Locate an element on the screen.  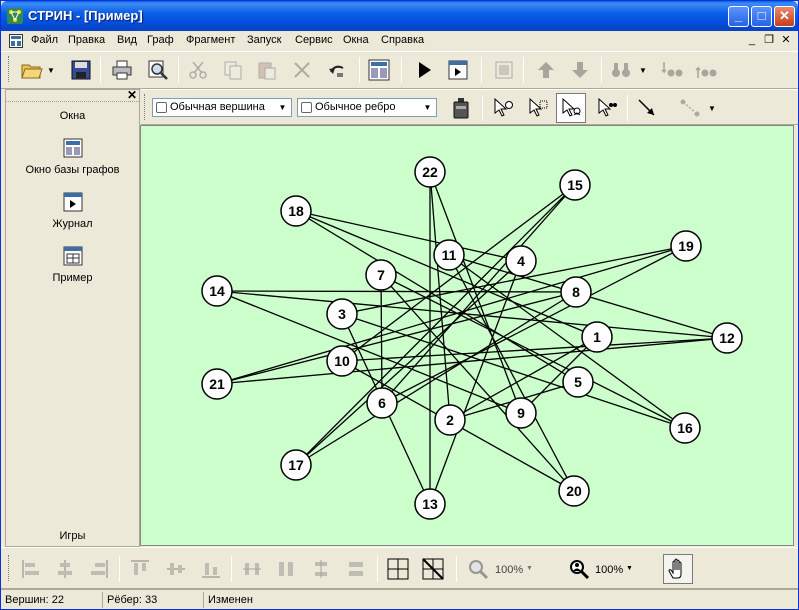
section-games: Игры is located at coordinates (72, 536).